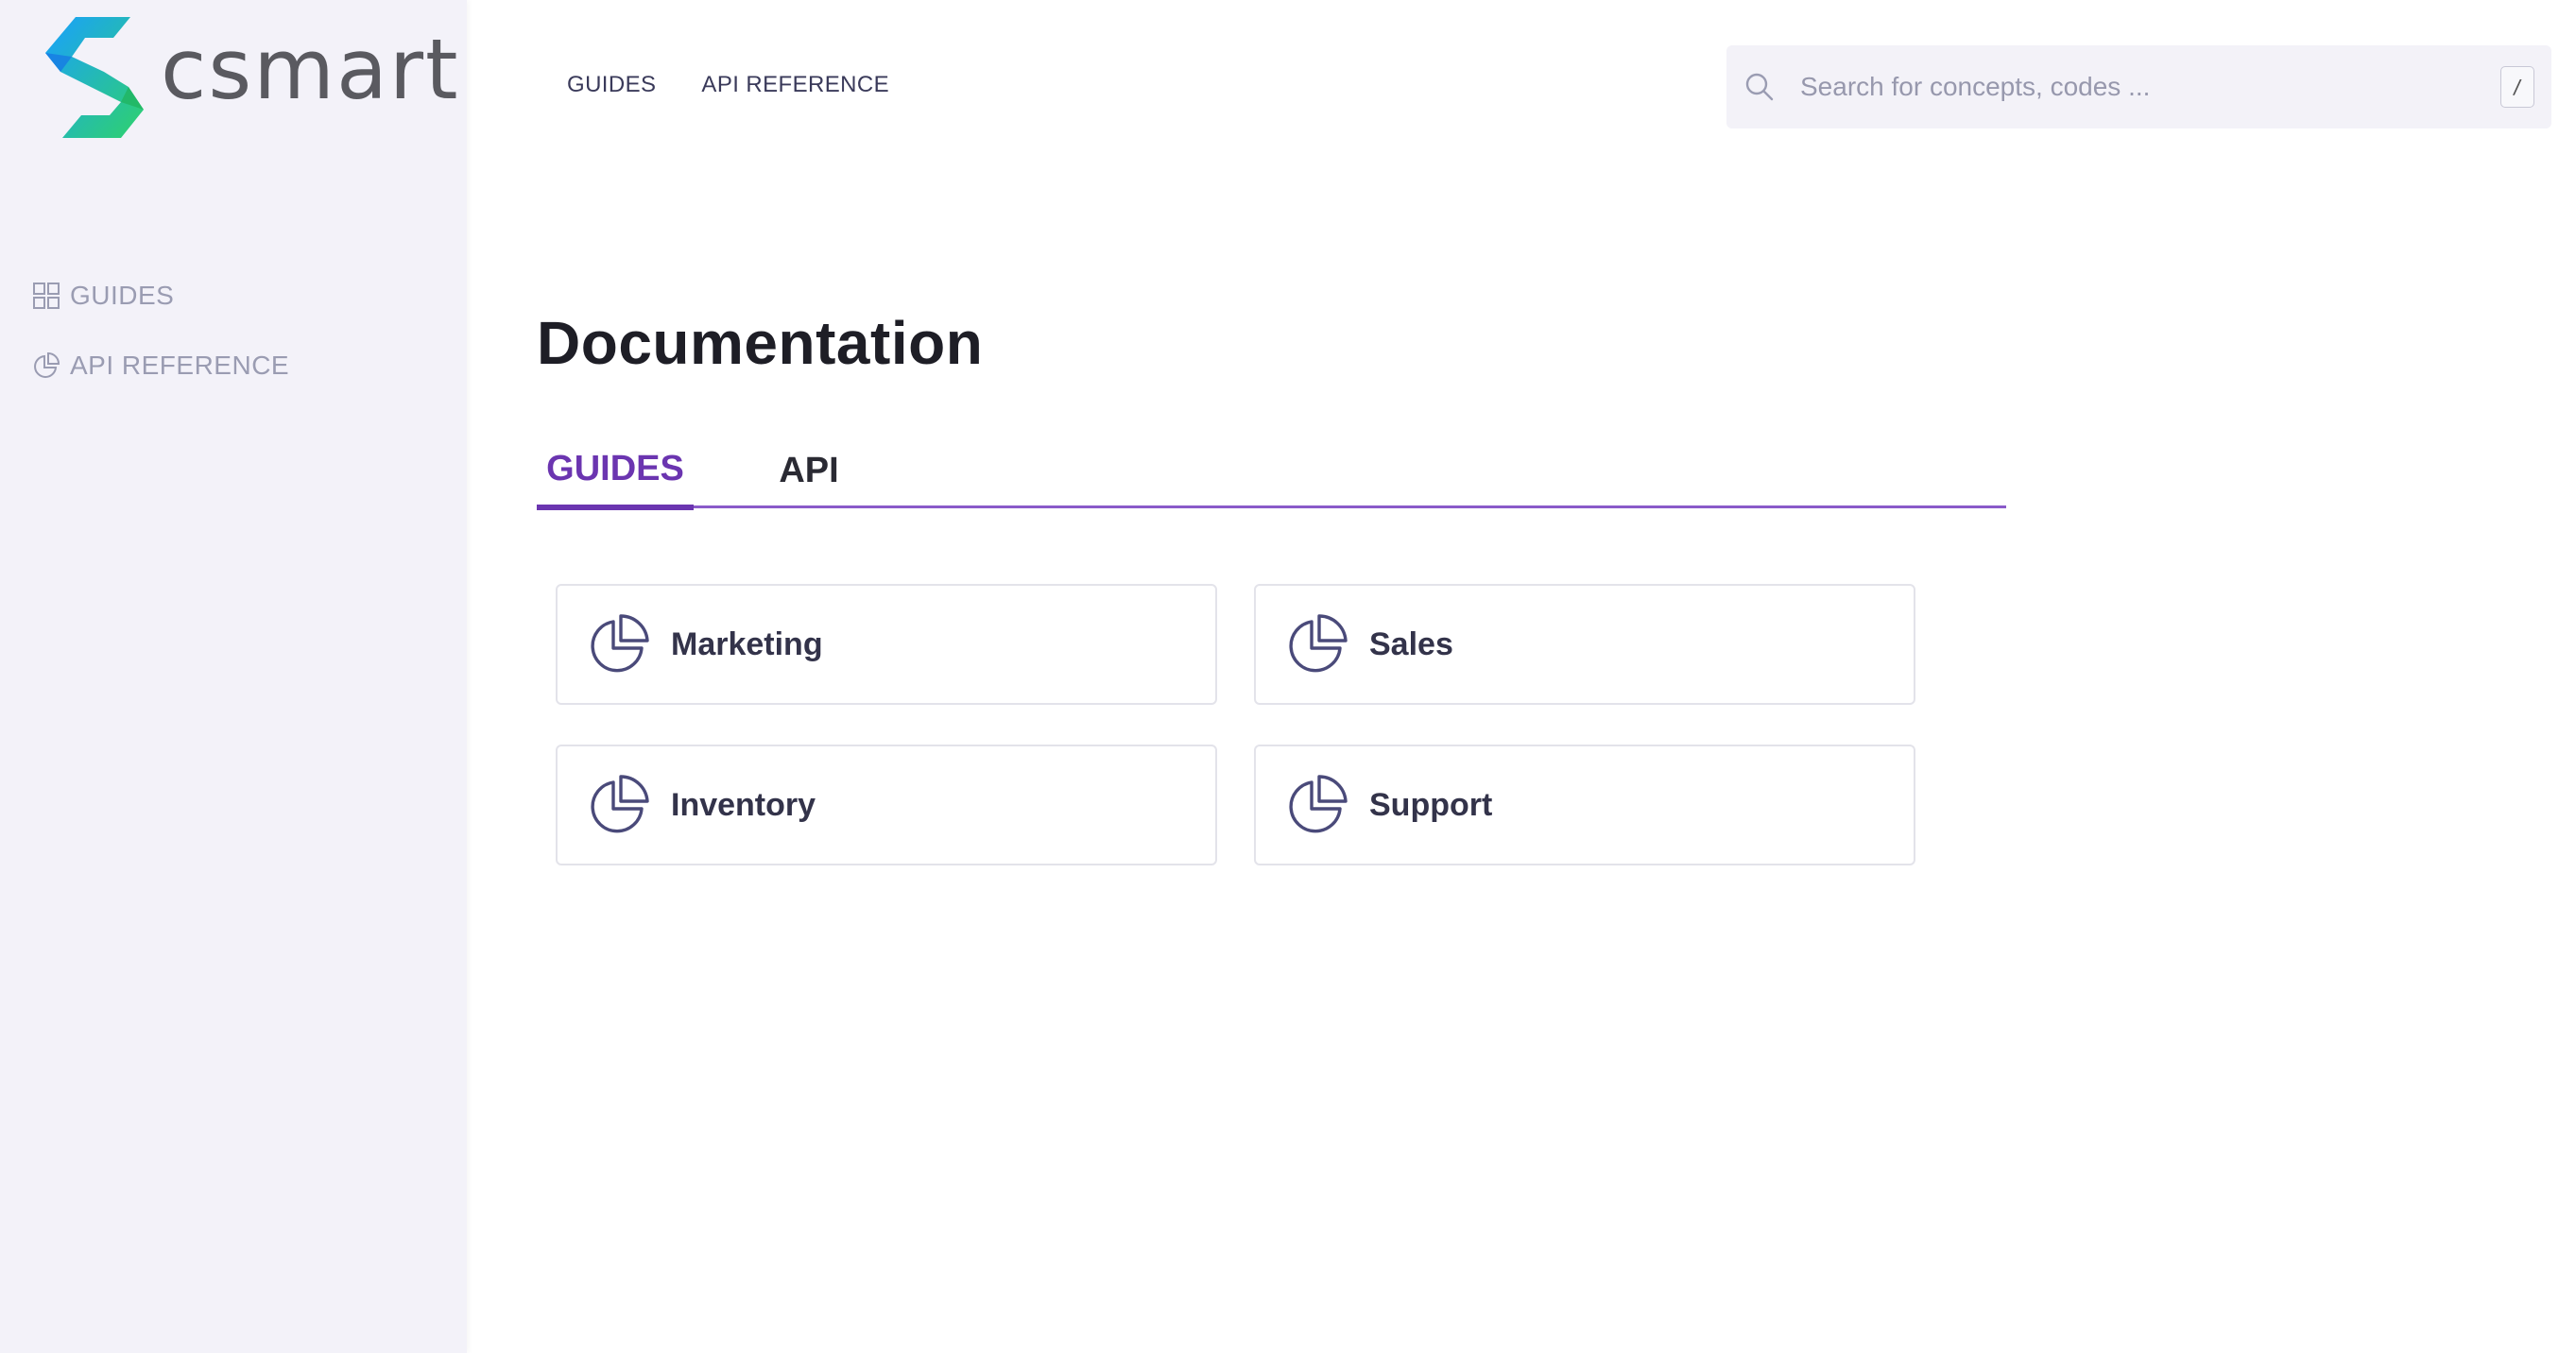  I want to click on topnav-link-api-reference: API REFERENCE, so click(795, 85).